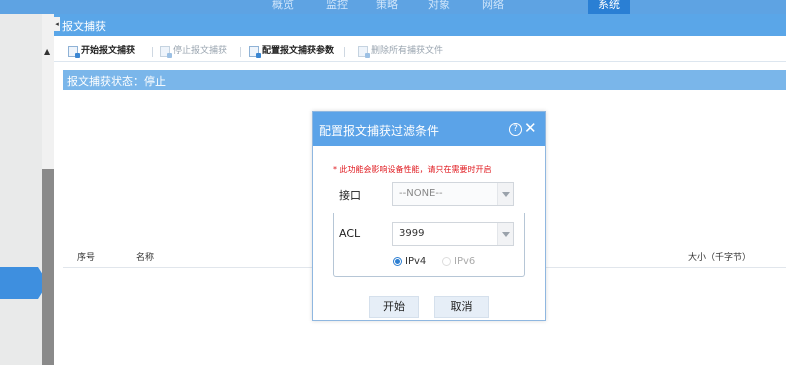 This screenshot has height=365, width=786. I want to click on left-sidebar, so click(24, 189).